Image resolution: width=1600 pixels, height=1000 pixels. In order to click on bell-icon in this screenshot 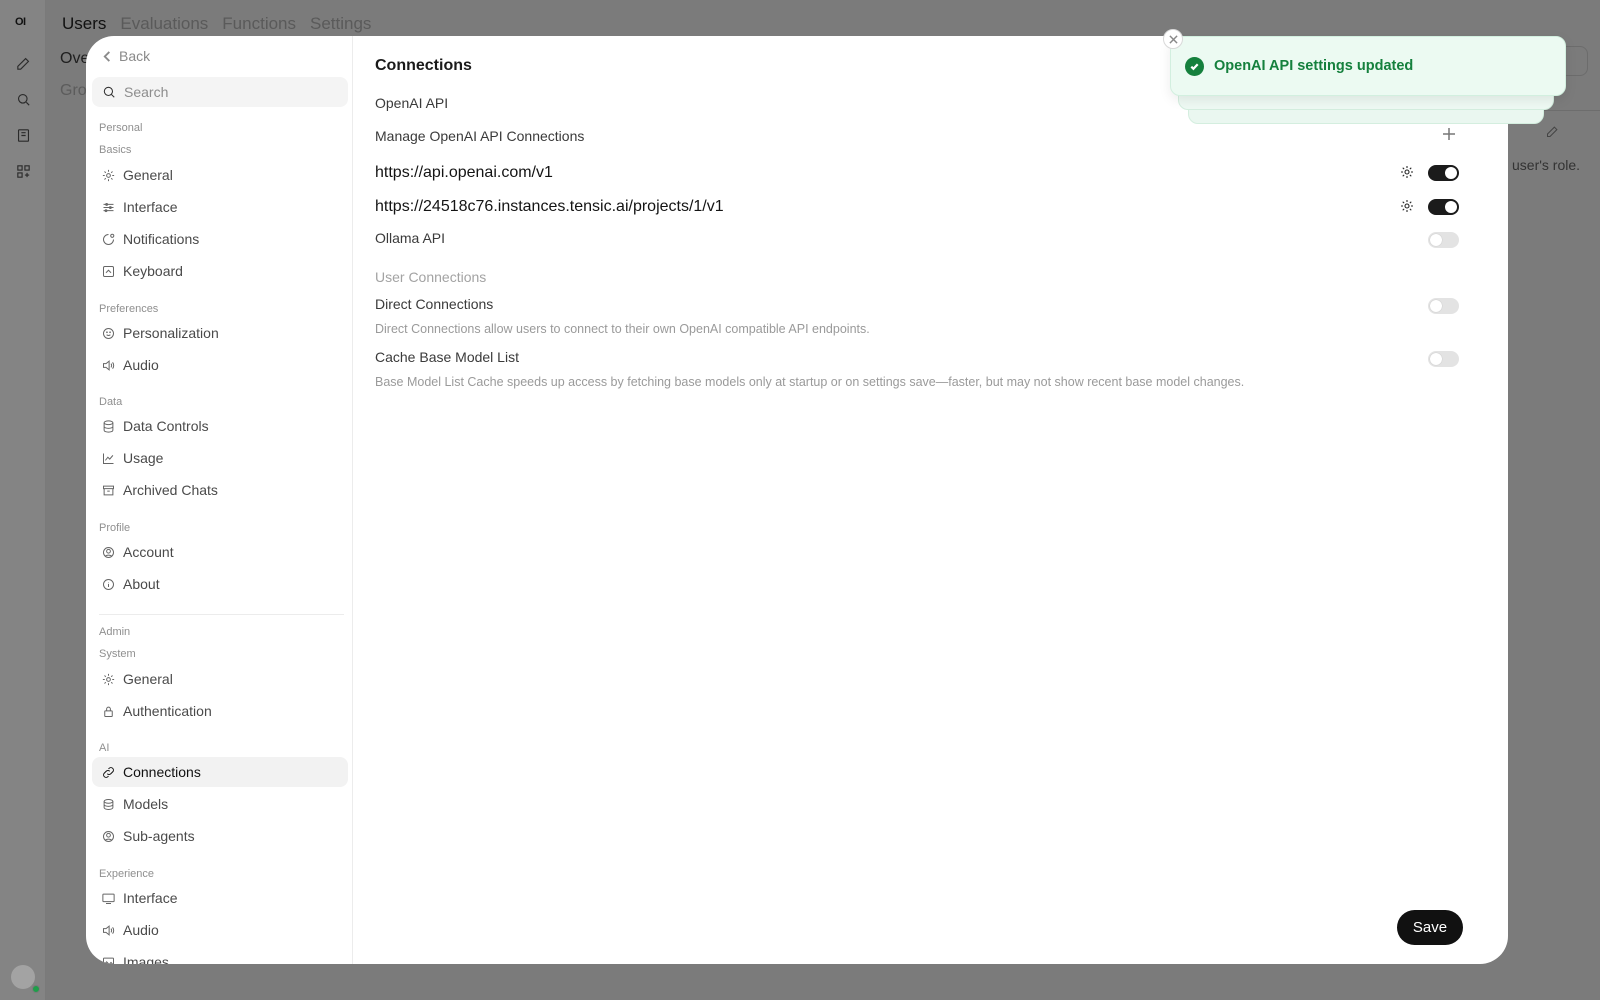, I will do `click(109, 239)`.